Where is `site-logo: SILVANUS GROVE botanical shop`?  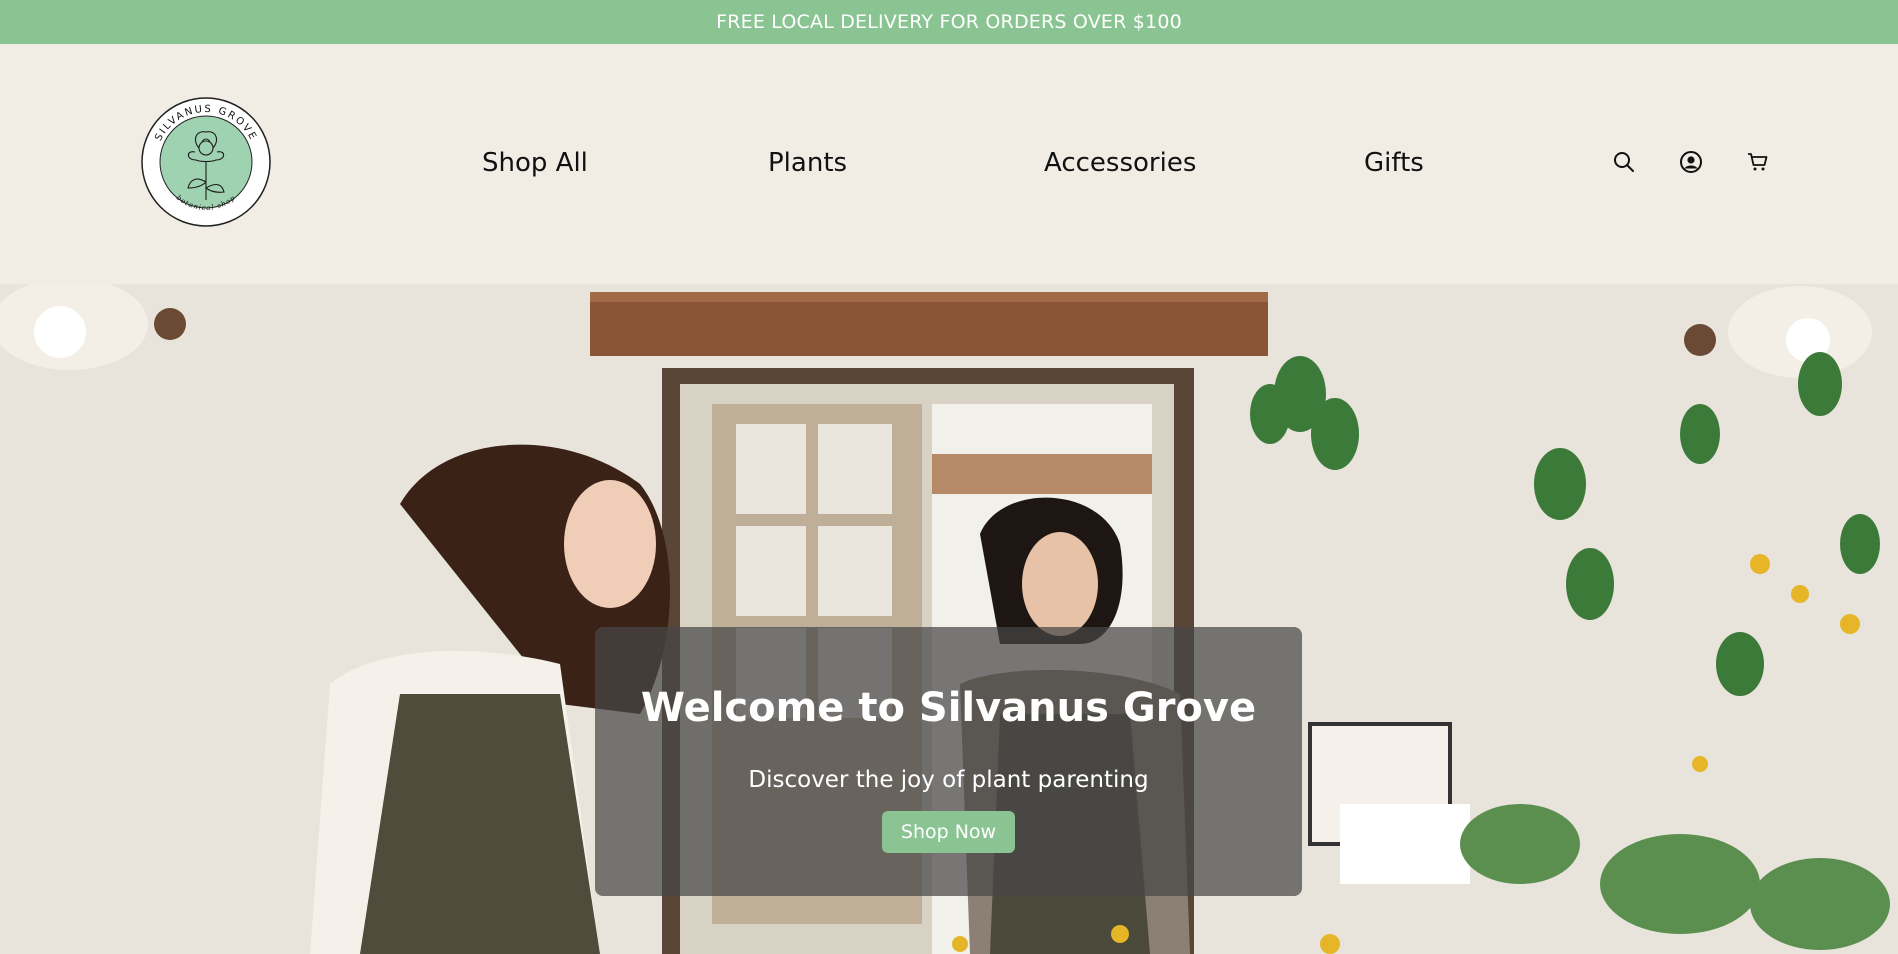
site-logo: SILVANUS GROVE botanical shop is located at coordinates (206, 162).